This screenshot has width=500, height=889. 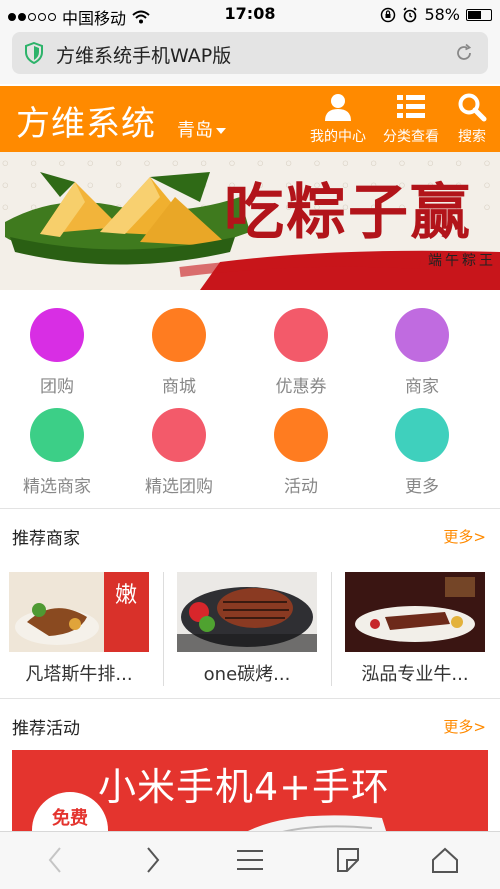 What do you see at coordinates (144, 56) in the screenshot?
I see `address-text: 方维系统手机WAP版` at bounding box center [144, 56].